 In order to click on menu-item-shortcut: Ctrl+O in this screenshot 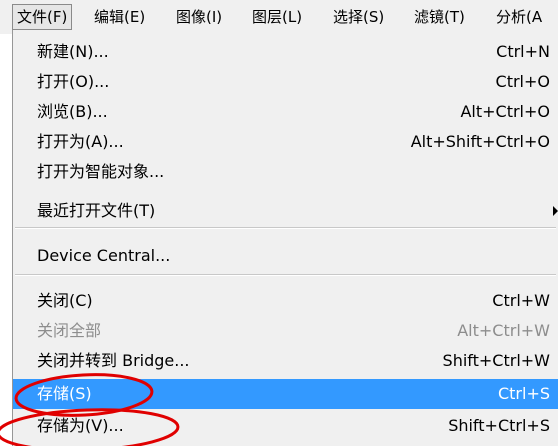, I will do `click(522, 81)`.